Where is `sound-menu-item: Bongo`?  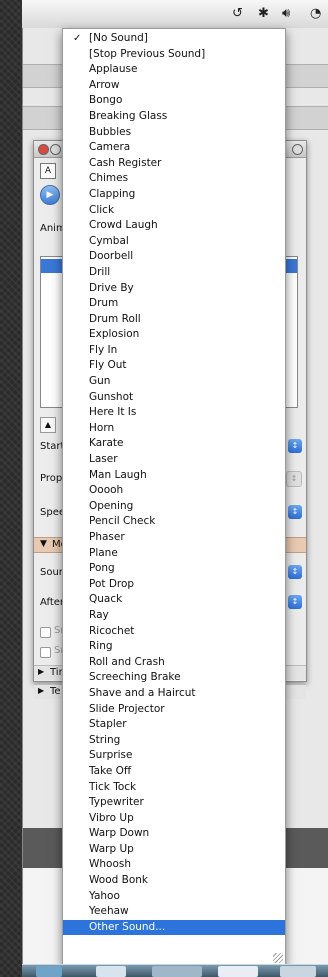
sound-menu-item: Bongo is located at coordinates (174, 101).